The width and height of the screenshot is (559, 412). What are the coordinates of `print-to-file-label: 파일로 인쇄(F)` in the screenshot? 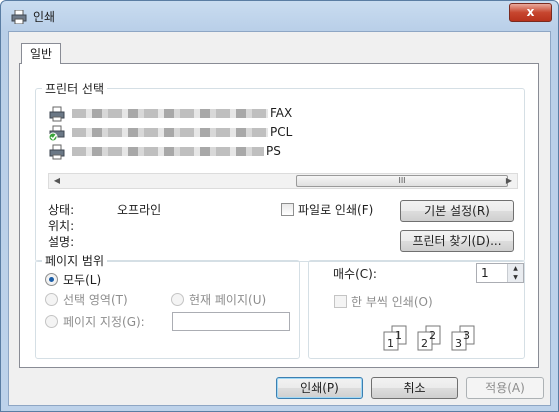 It's located at (335, 209).